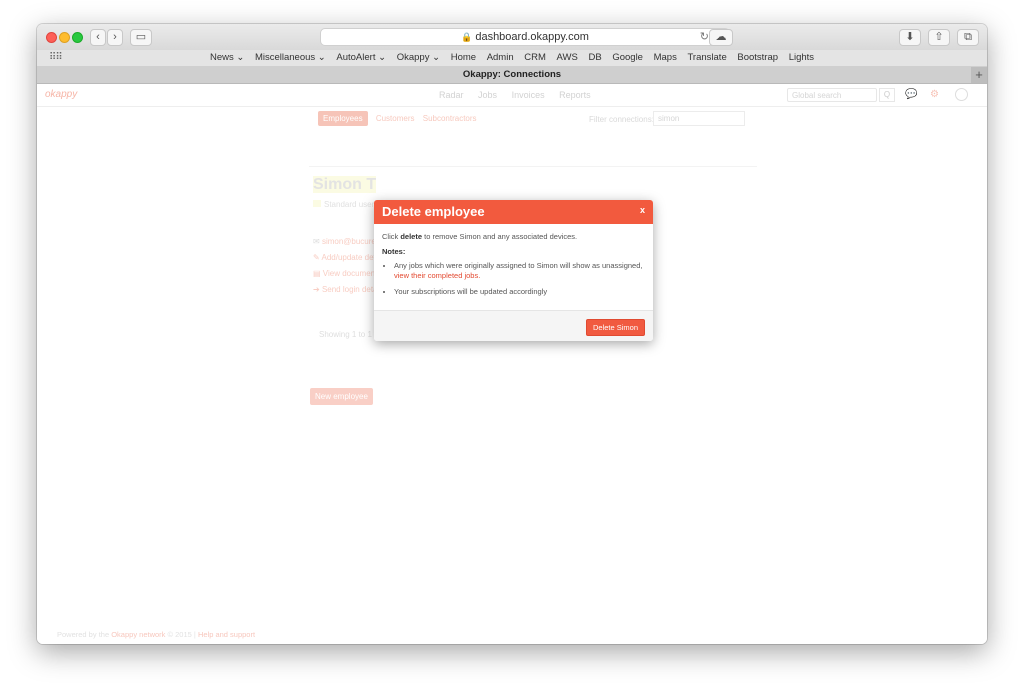 The height and width of the screenshot is (693, 1024). Describe the element at coordinates (615, 327) in the screenshot. I see `delete-simon-button: Delete Simon` at that location.